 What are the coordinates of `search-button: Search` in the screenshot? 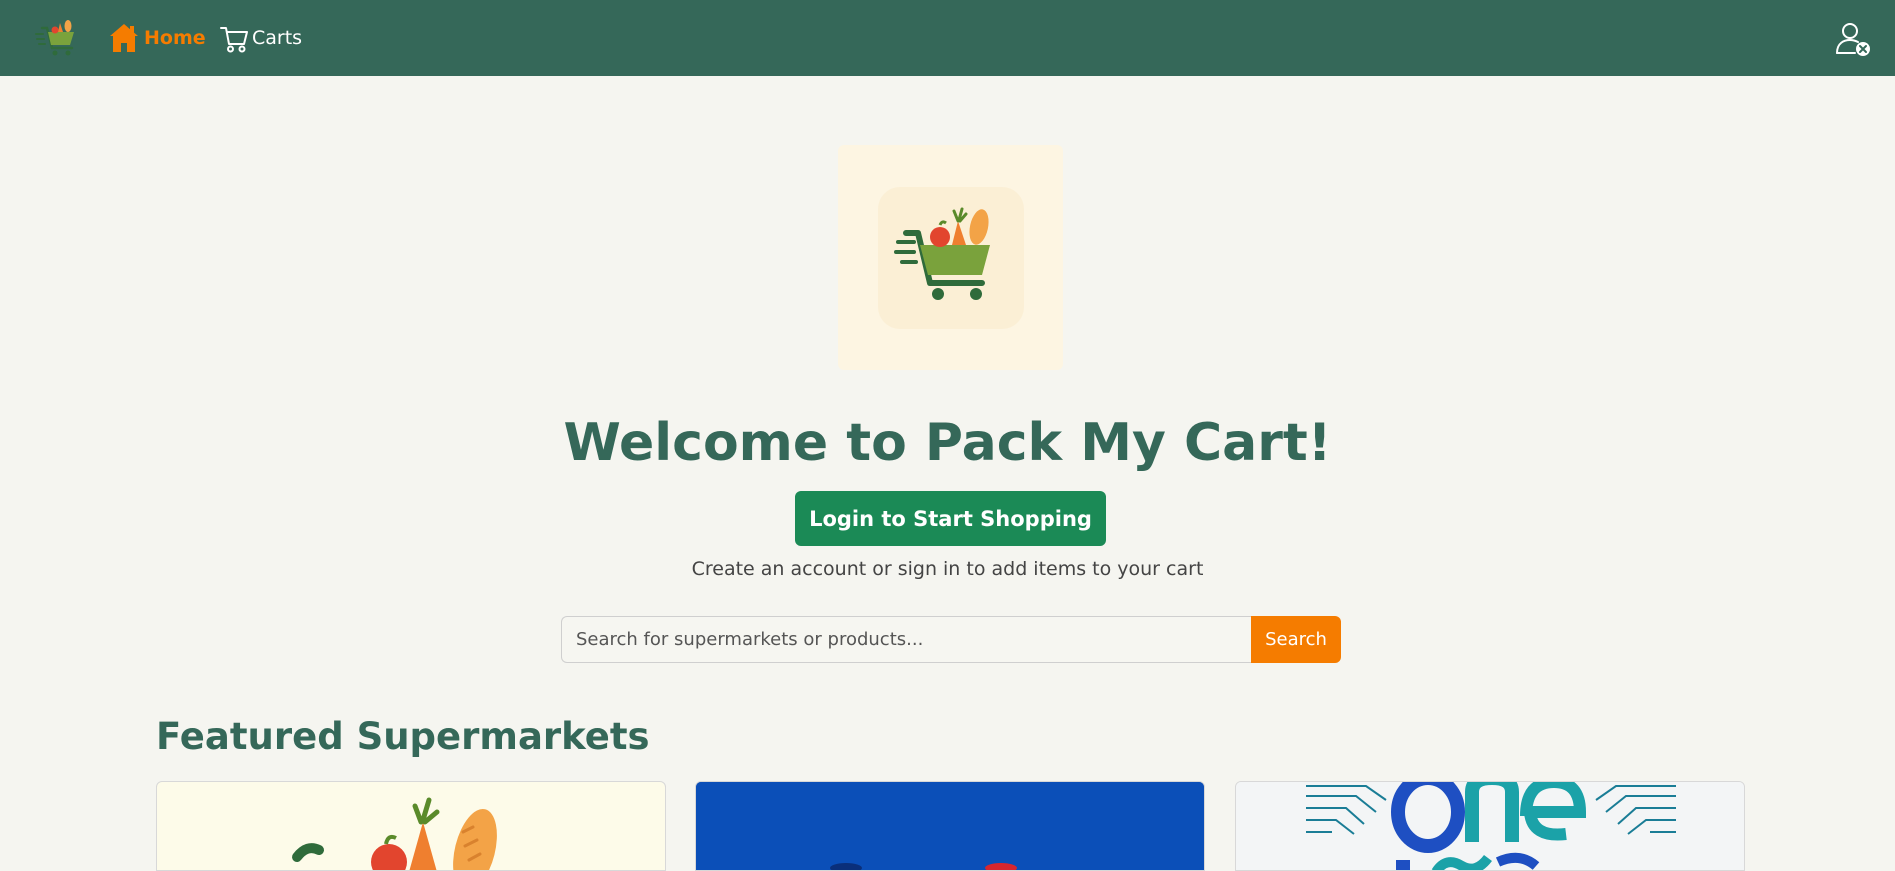 It's located at (1296, 639).